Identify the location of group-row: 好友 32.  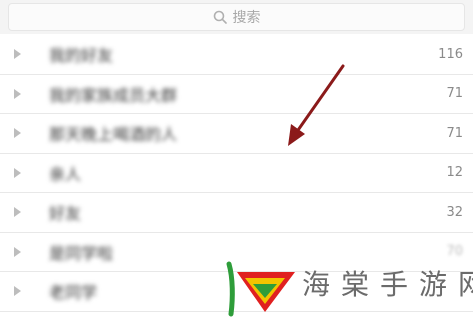
(236, 213).